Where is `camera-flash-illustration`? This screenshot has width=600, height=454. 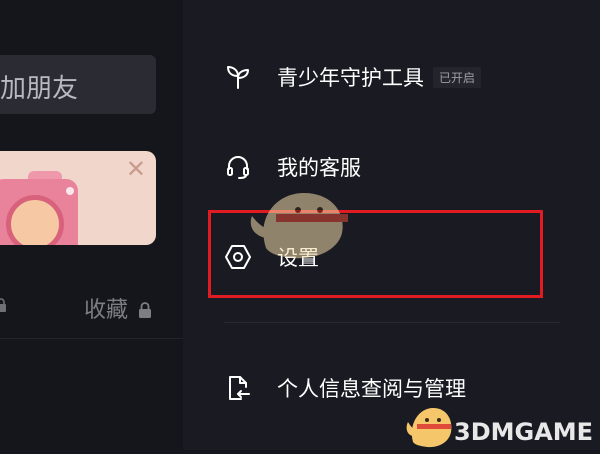
camera-flash-illustration is located at coordinates (70, 191).